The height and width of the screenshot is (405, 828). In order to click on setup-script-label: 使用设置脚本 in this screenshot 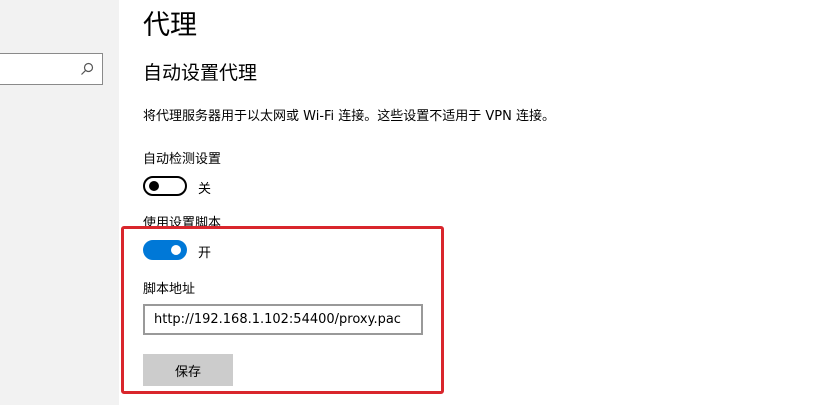, I will do `click(182, 223)`.